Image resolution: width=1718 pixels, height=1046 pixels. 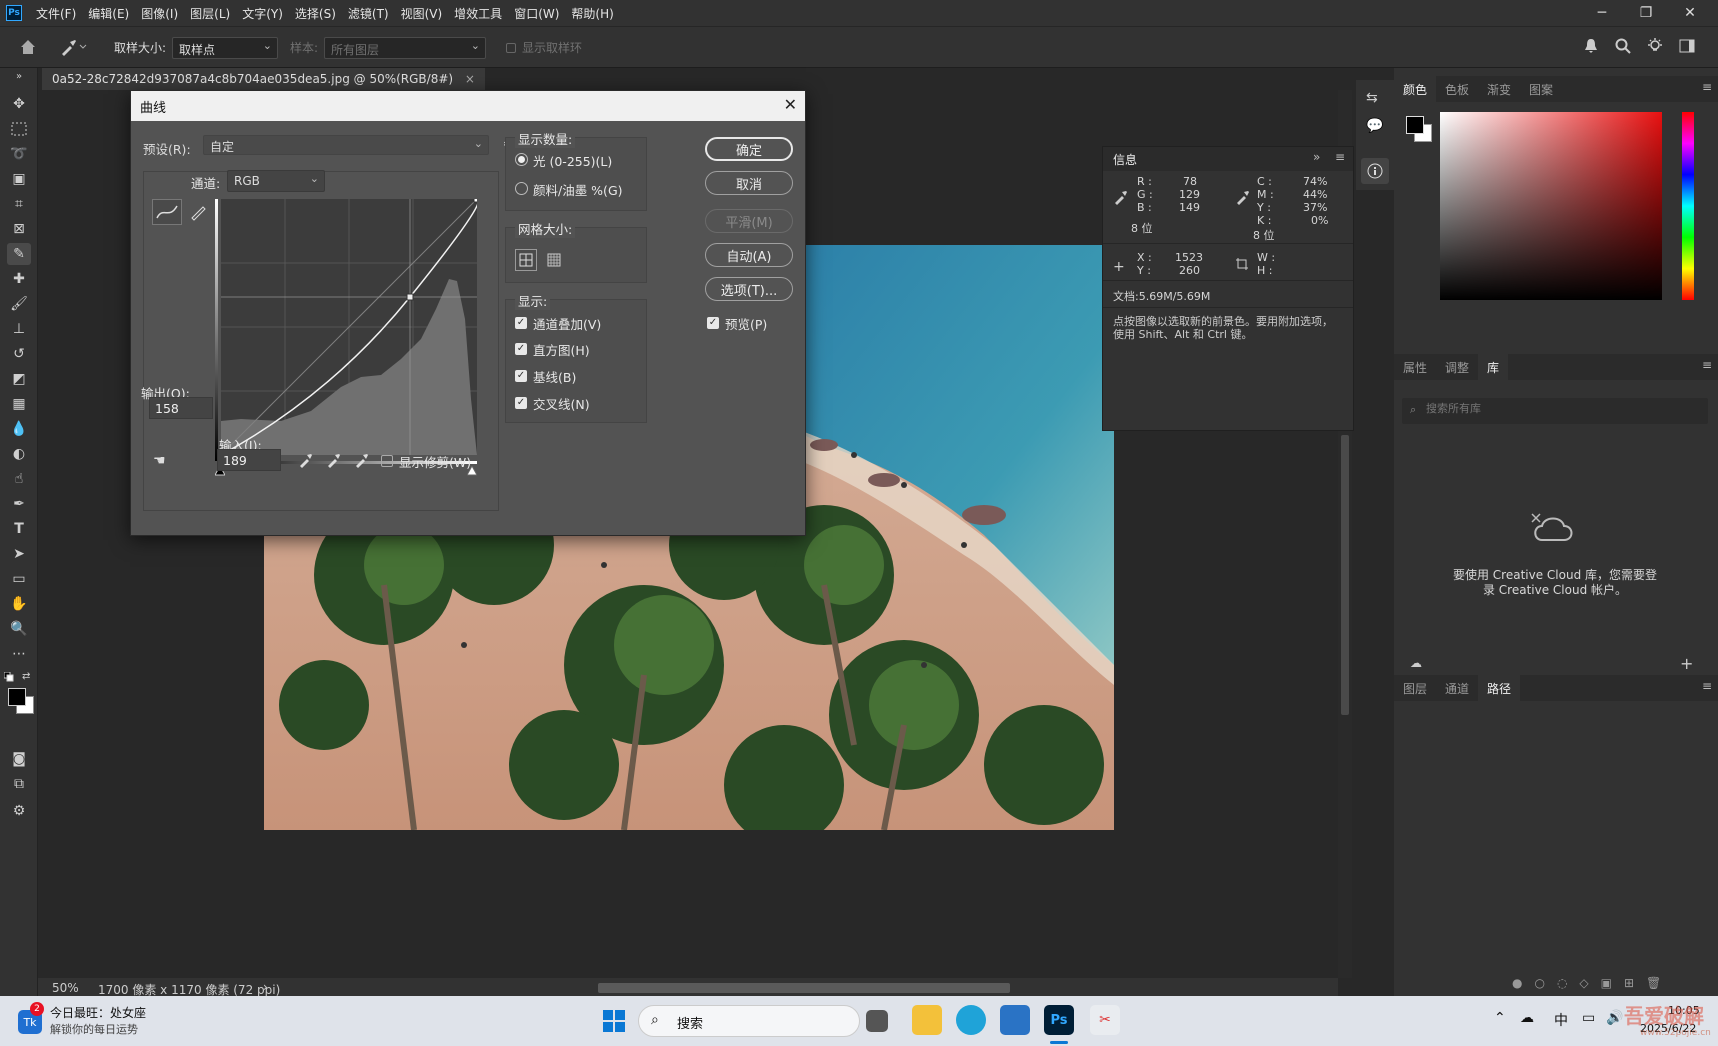 What do you see at coordinates (94, 1029) in the screenshot?
I see `news-subtitle: 解锁你的每日运势` at bounding box center [94, 1029].